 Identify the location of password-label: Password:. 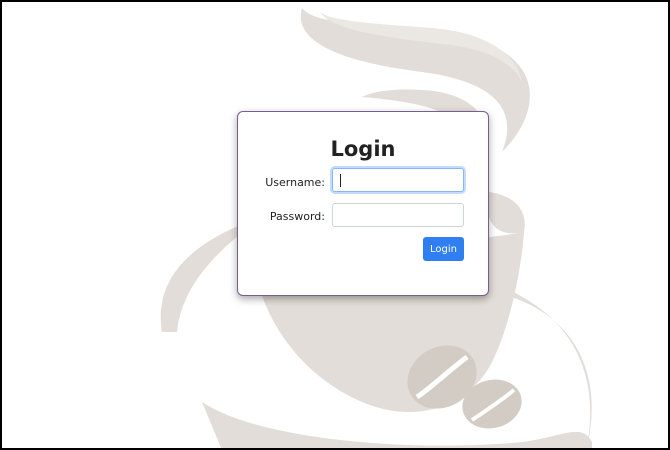
(297, 216).